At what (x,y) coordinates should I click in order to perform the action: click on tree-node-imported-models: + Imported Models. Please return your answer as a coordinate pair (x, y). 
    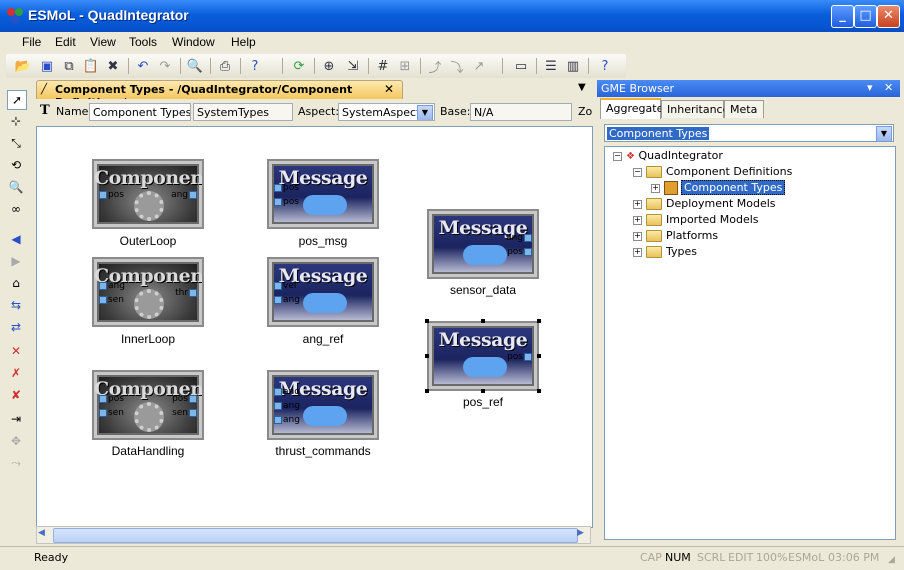
    Looking at the image, I should click on (696, 220).